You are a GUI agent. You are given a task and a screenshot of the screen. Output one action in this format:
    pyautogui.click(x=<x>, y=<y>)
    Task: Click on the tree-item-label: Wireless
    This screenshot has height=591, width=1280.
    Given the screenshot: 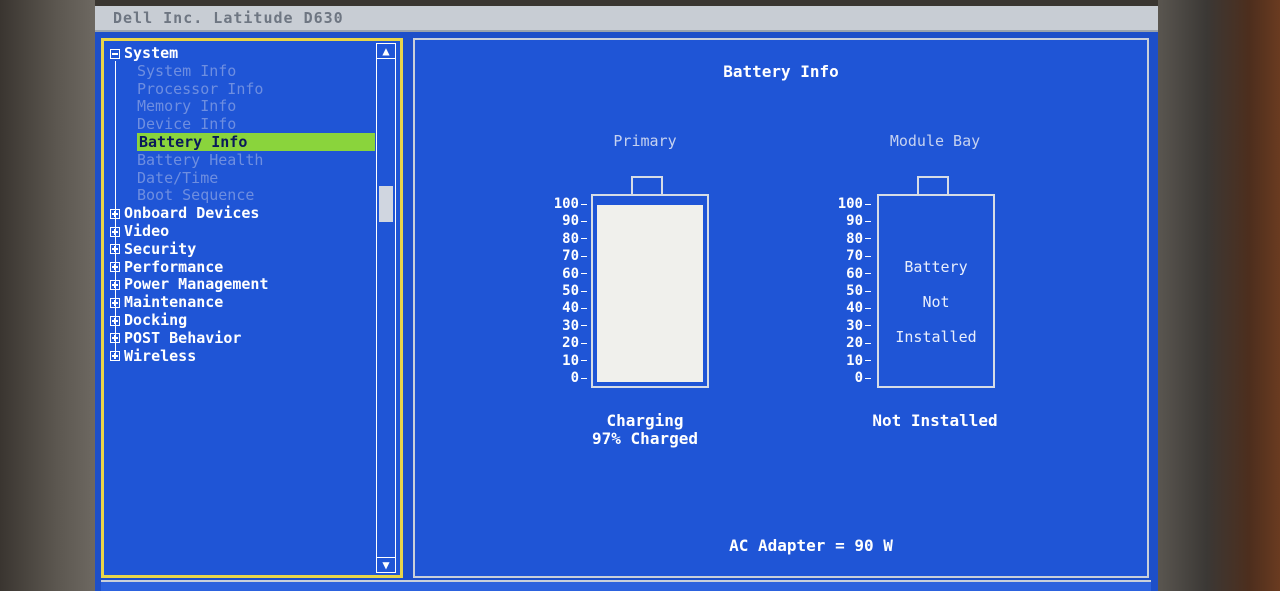 What is the action you would take?
    pyautogui.click(x=160, y=355)
    